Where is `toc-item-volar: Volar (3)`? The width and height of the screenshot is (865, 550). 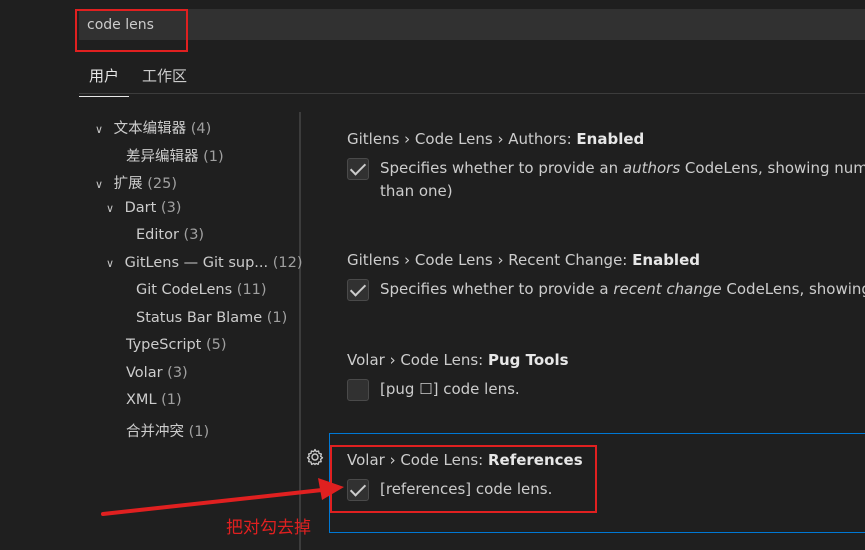 toc-item-volar: Volar (3) is located at coordinates (157, 377).